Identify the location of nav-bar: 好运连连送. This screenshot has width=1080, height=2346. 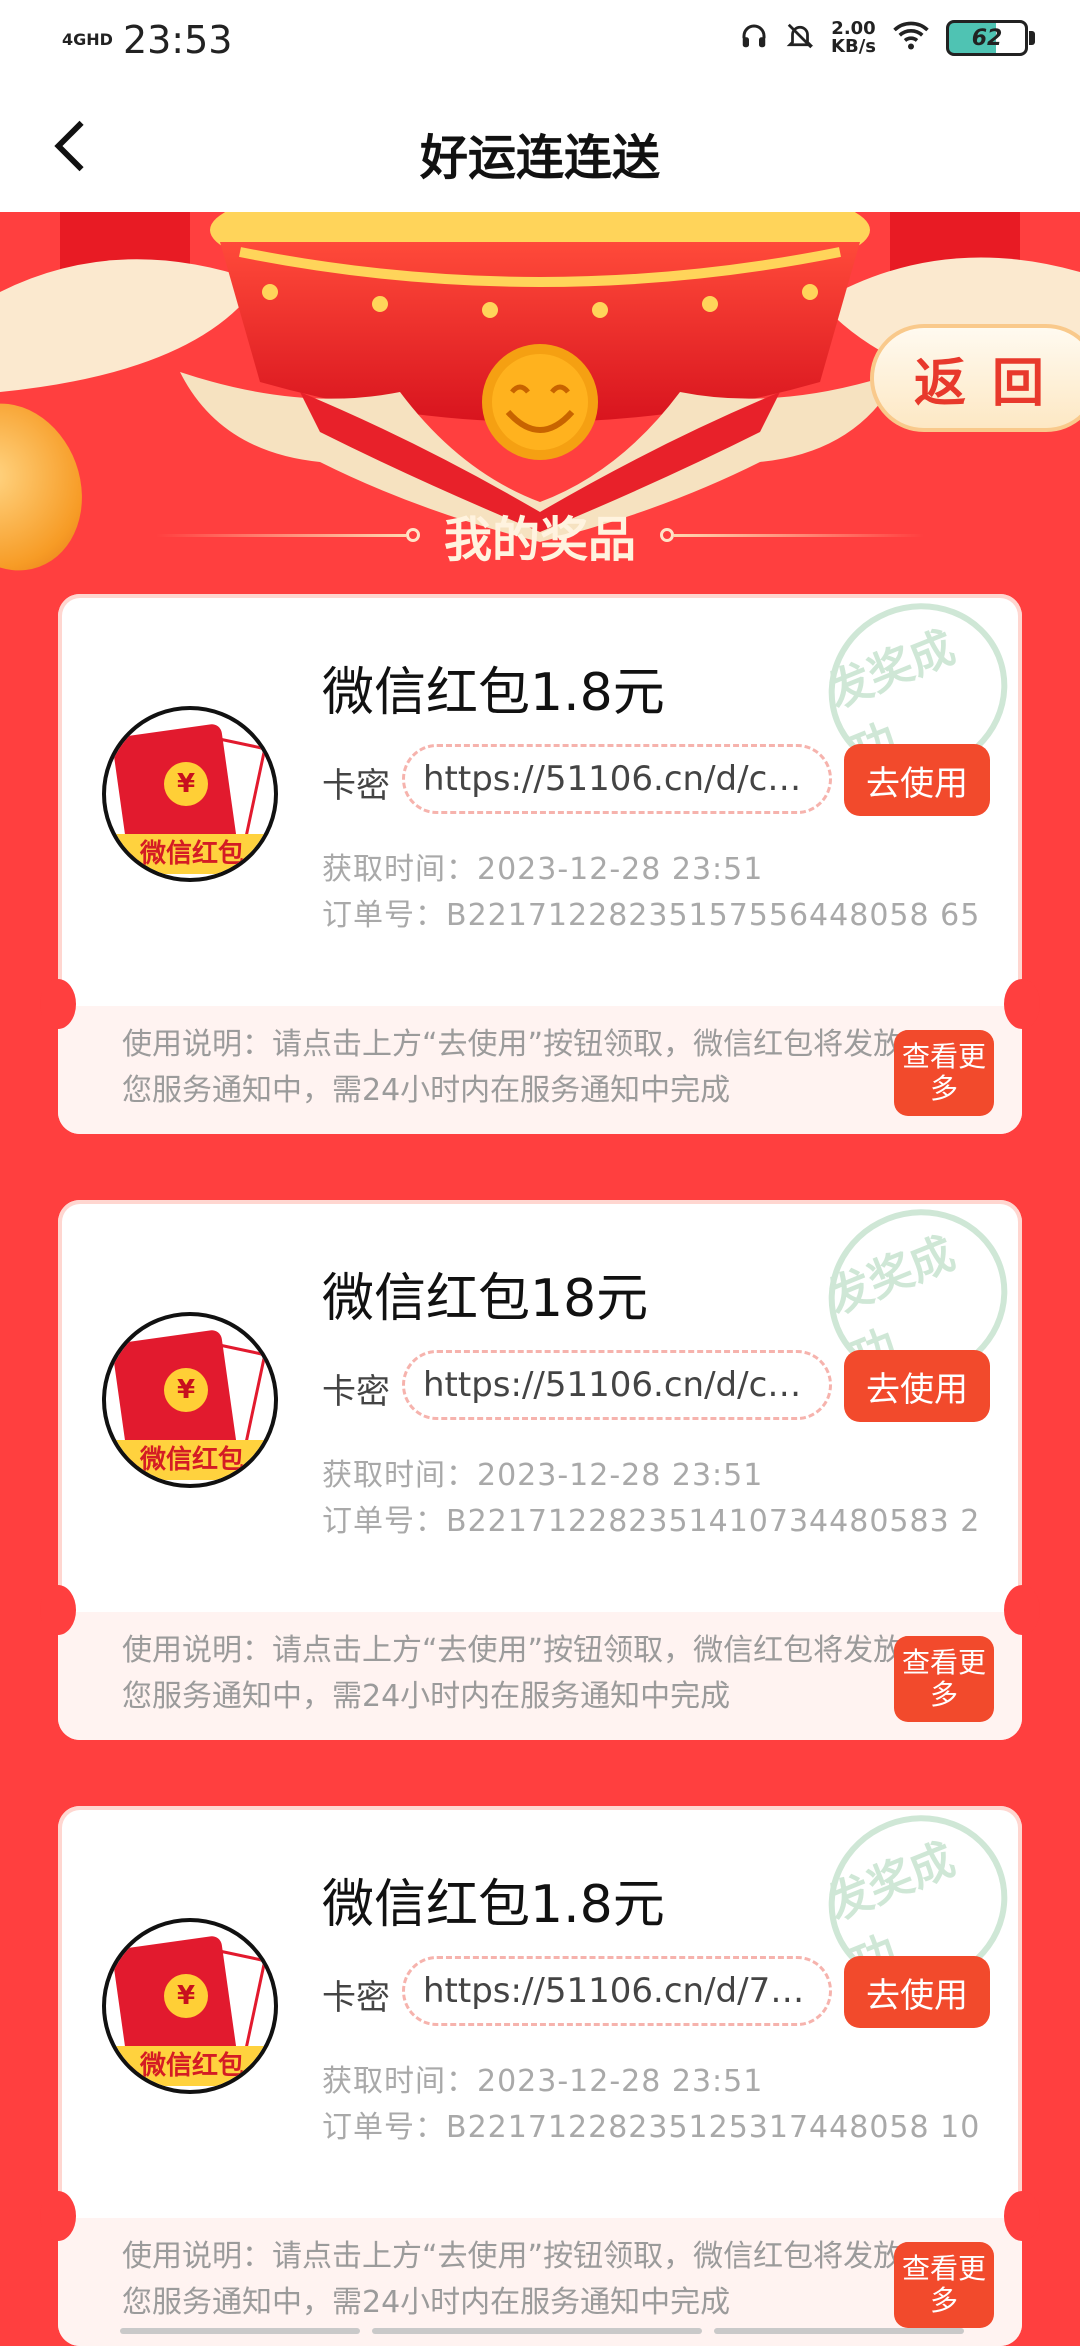
(540, 148).